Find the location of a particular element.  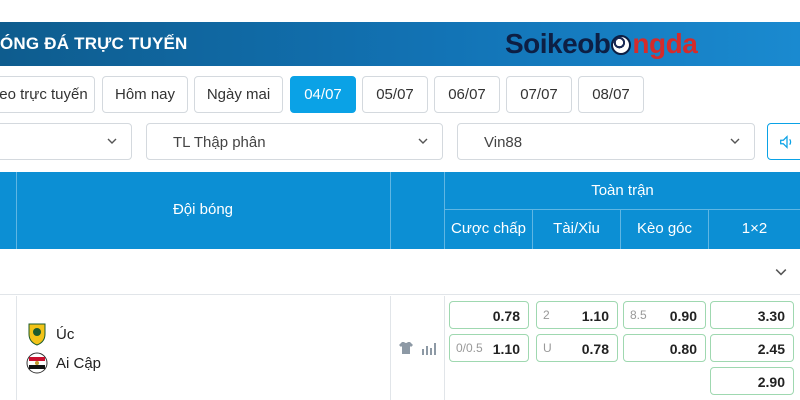

odd-value: 0.90 is located at coordinates (683, 316).